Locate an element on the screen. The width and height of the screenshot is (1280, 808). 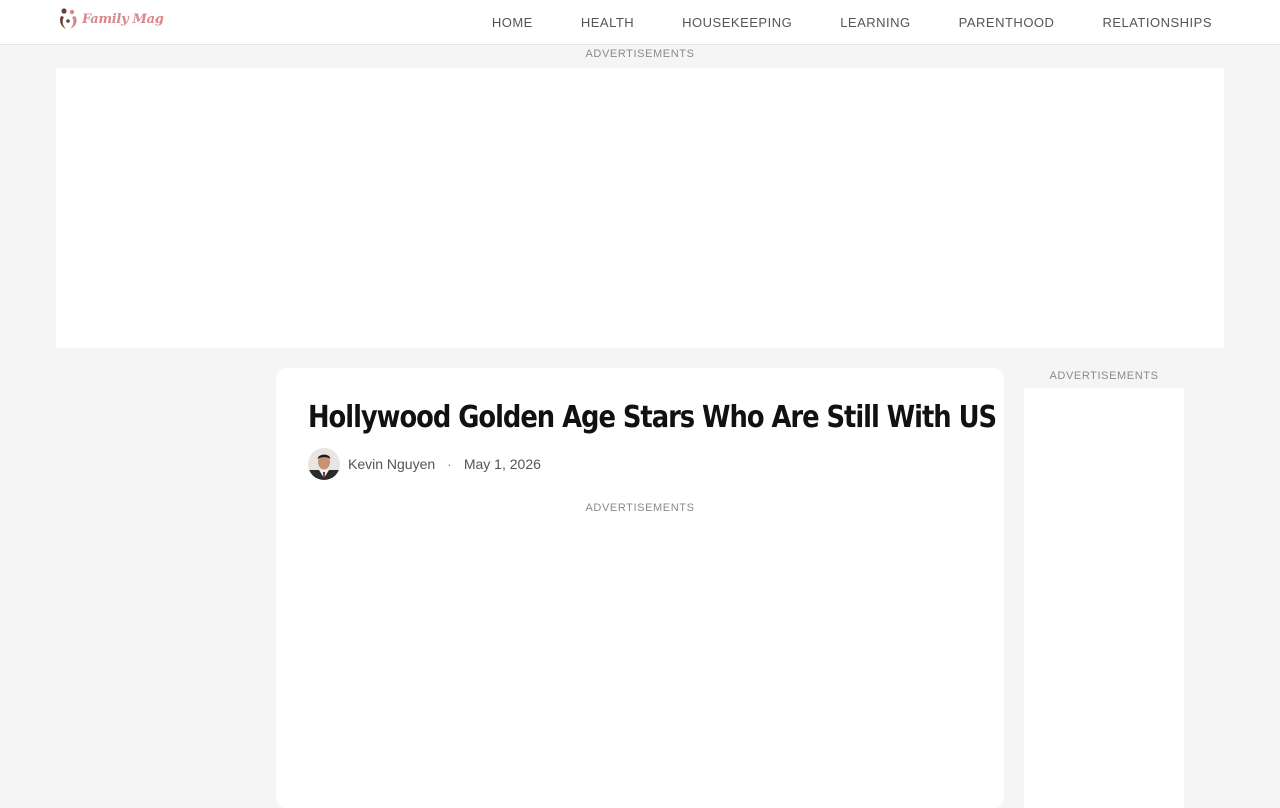
nav-health: HEALTH is located at coordinates (607, 22).